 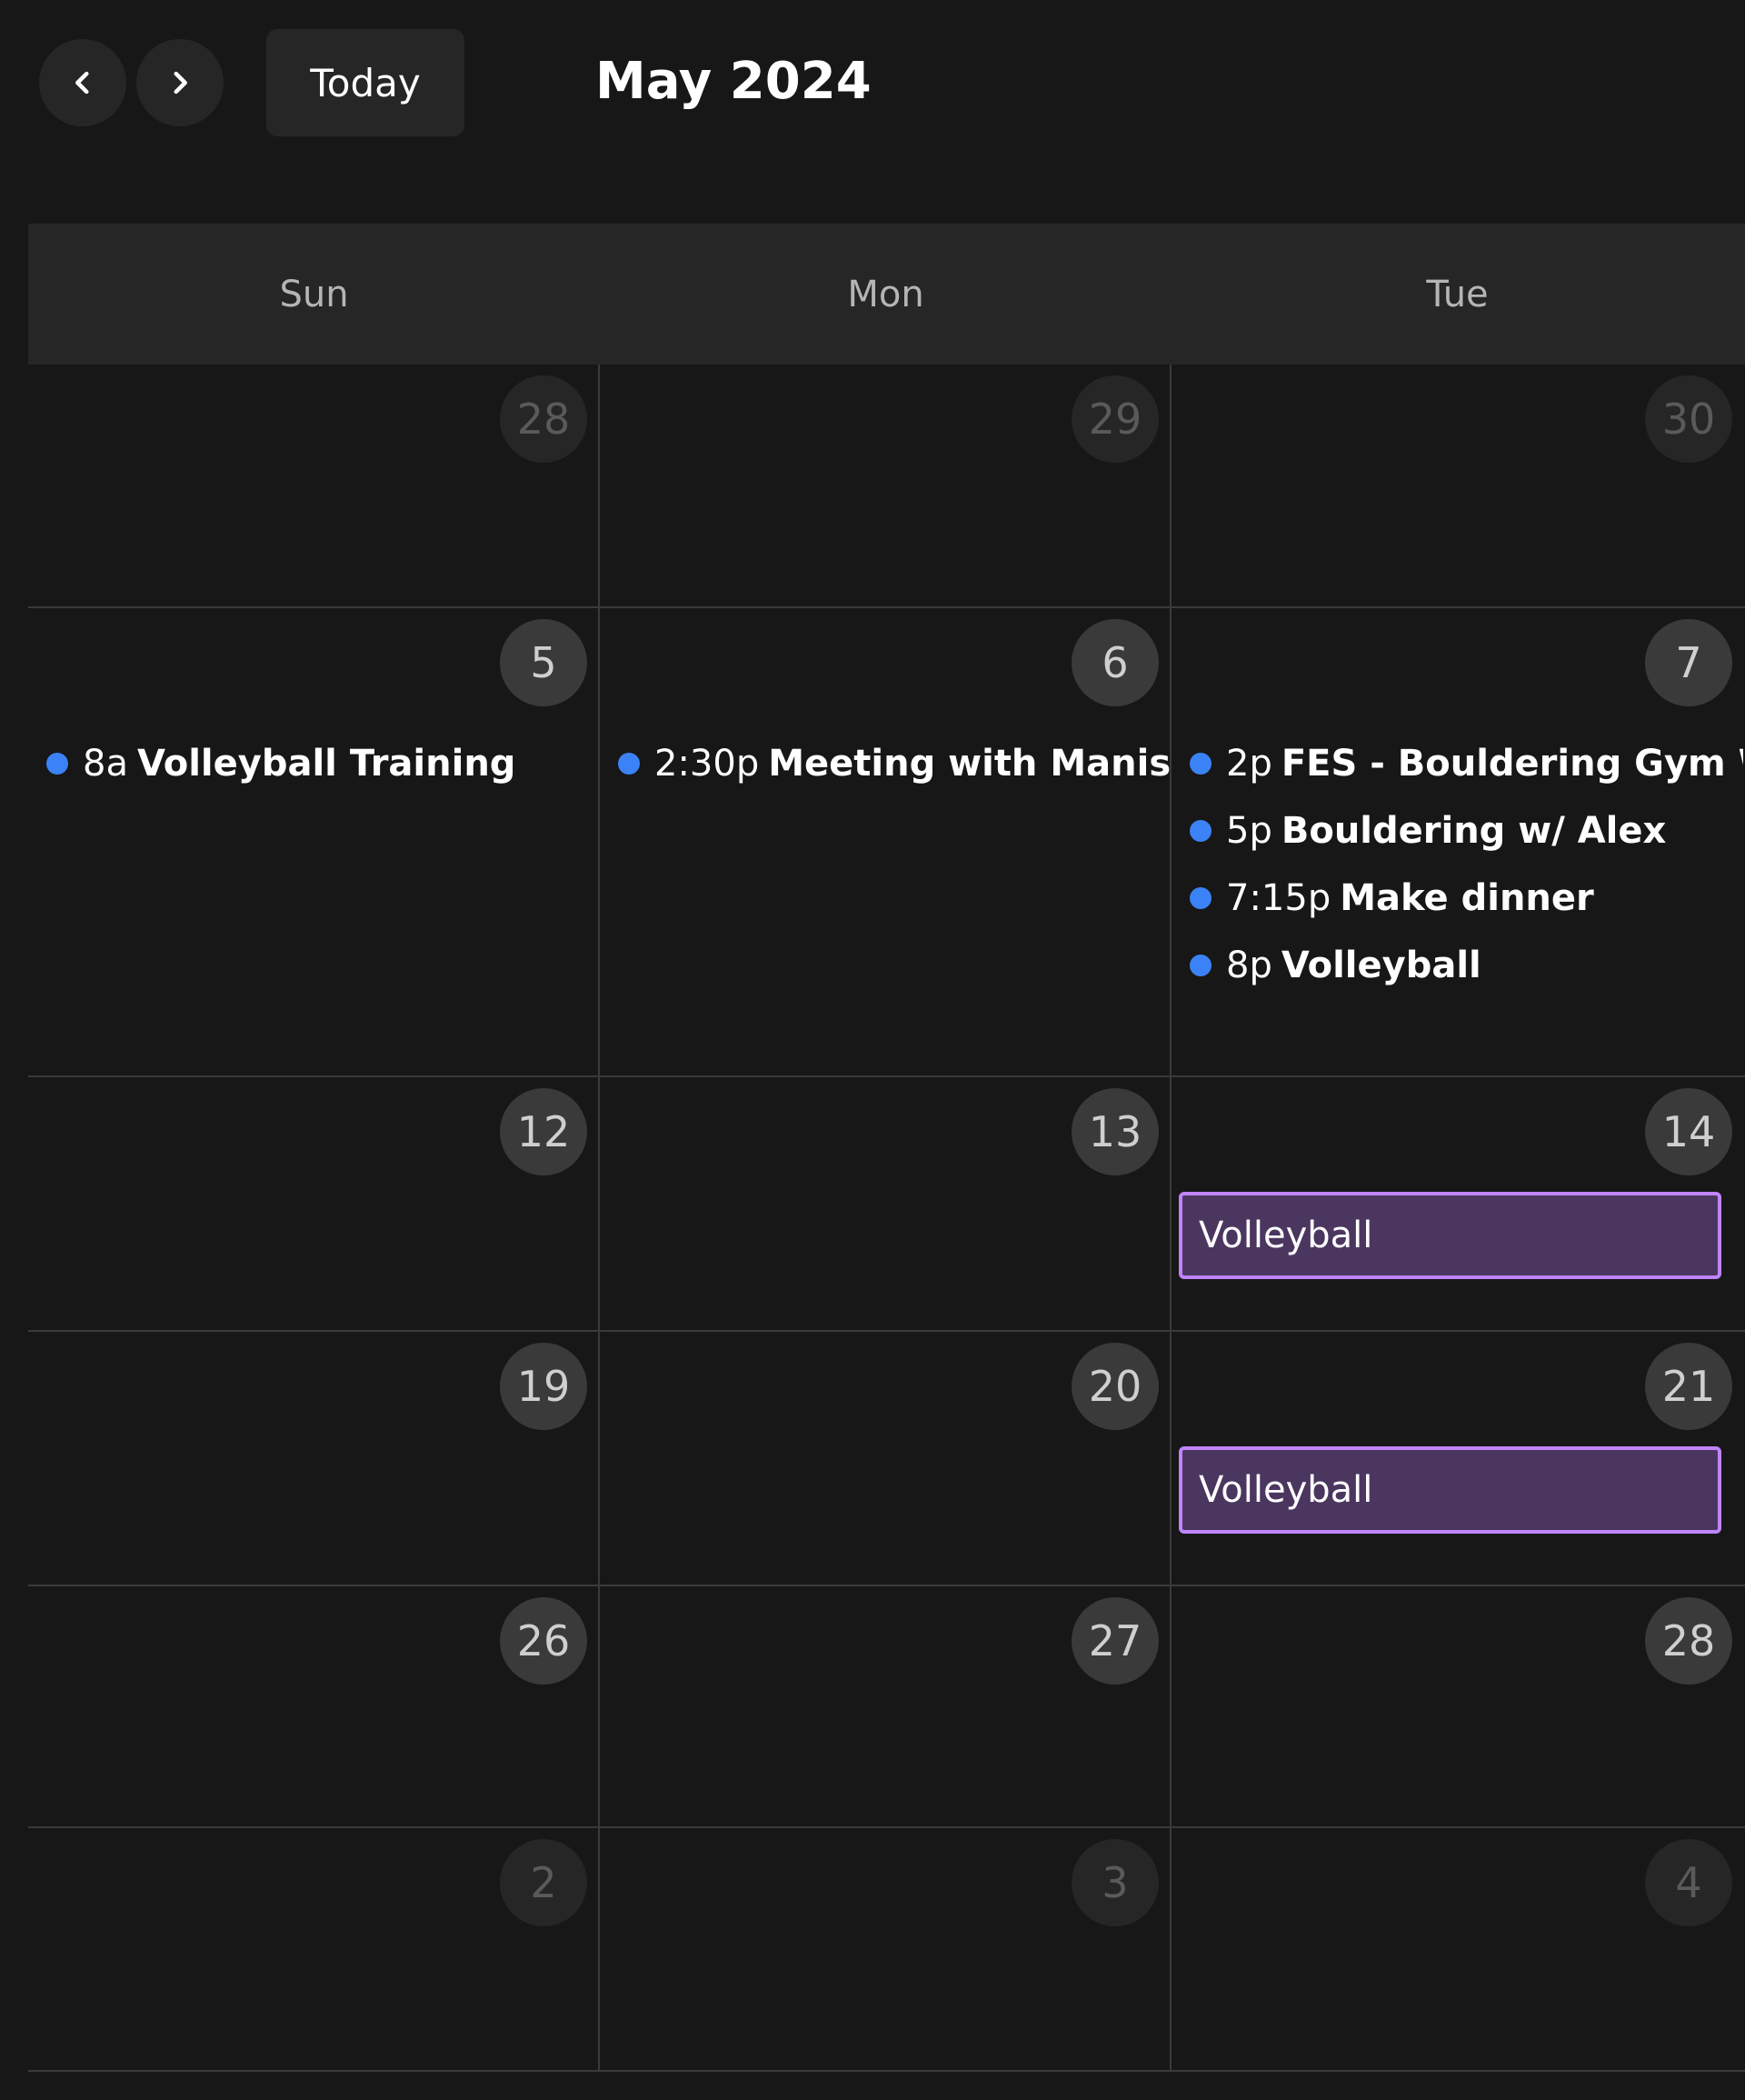 I want to click on day-number: 26, so click(x=543, y=1641).